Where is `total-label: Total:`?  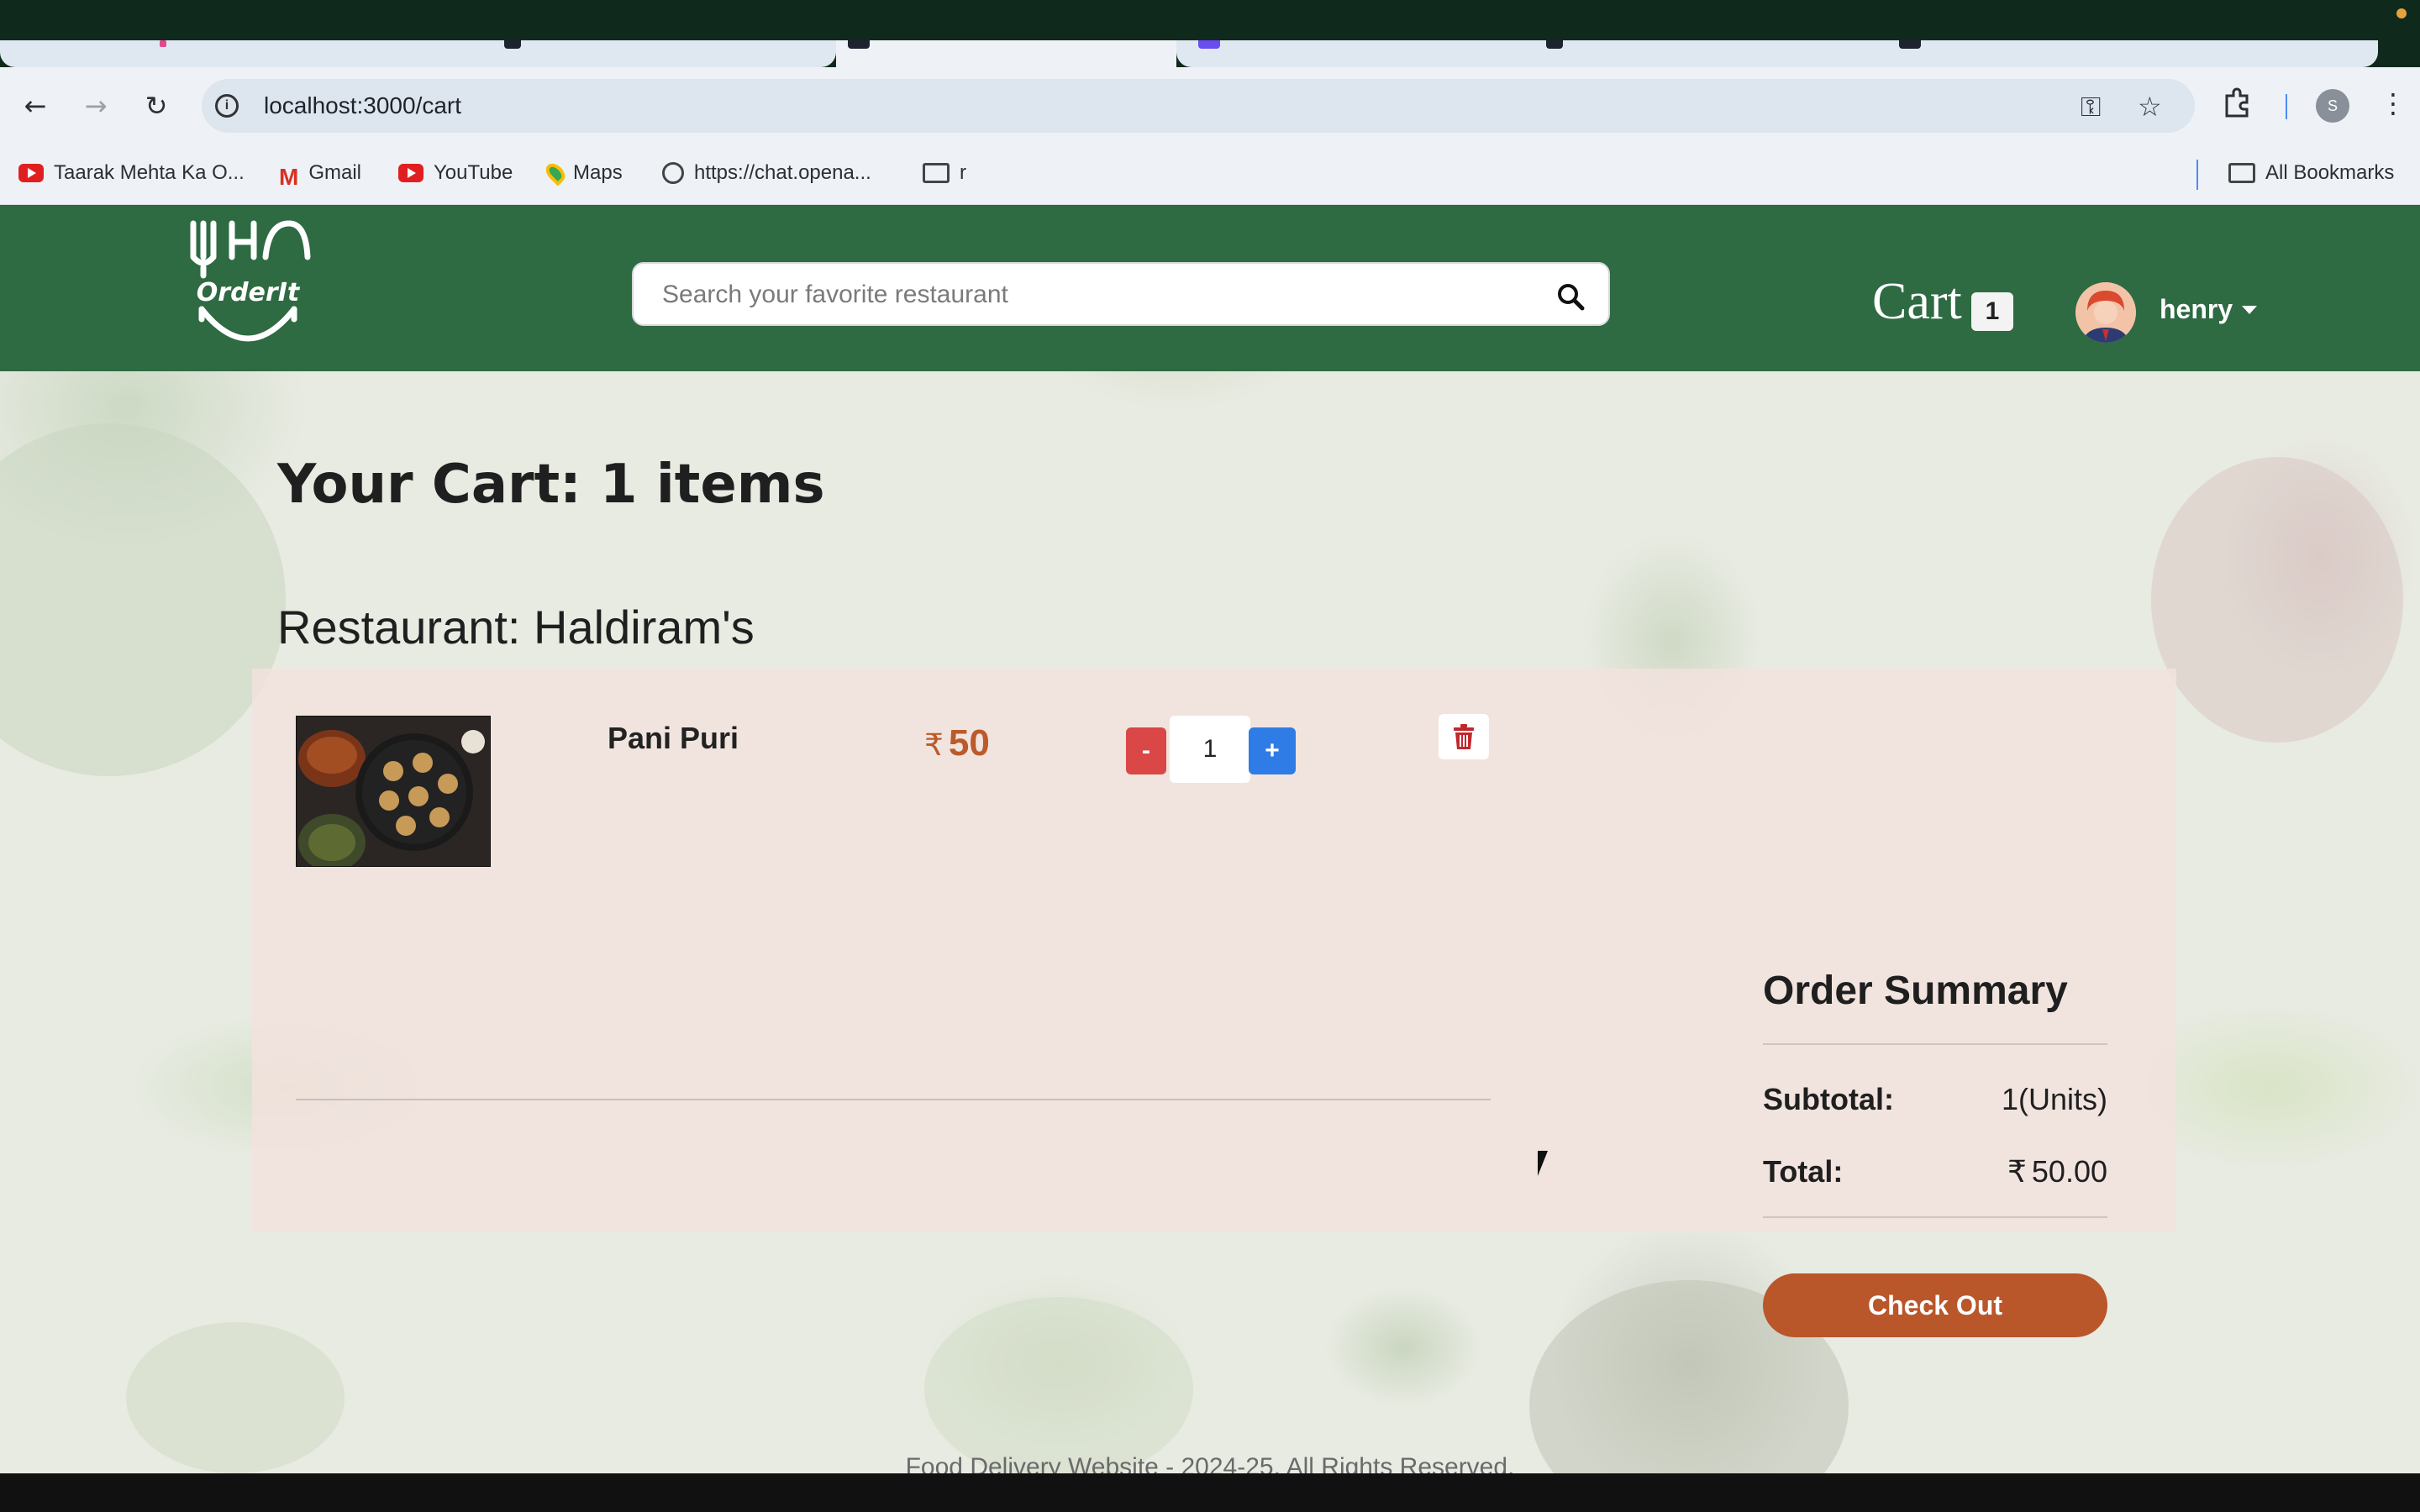 total-label: Total: is located at coordinates (1803, 1171).